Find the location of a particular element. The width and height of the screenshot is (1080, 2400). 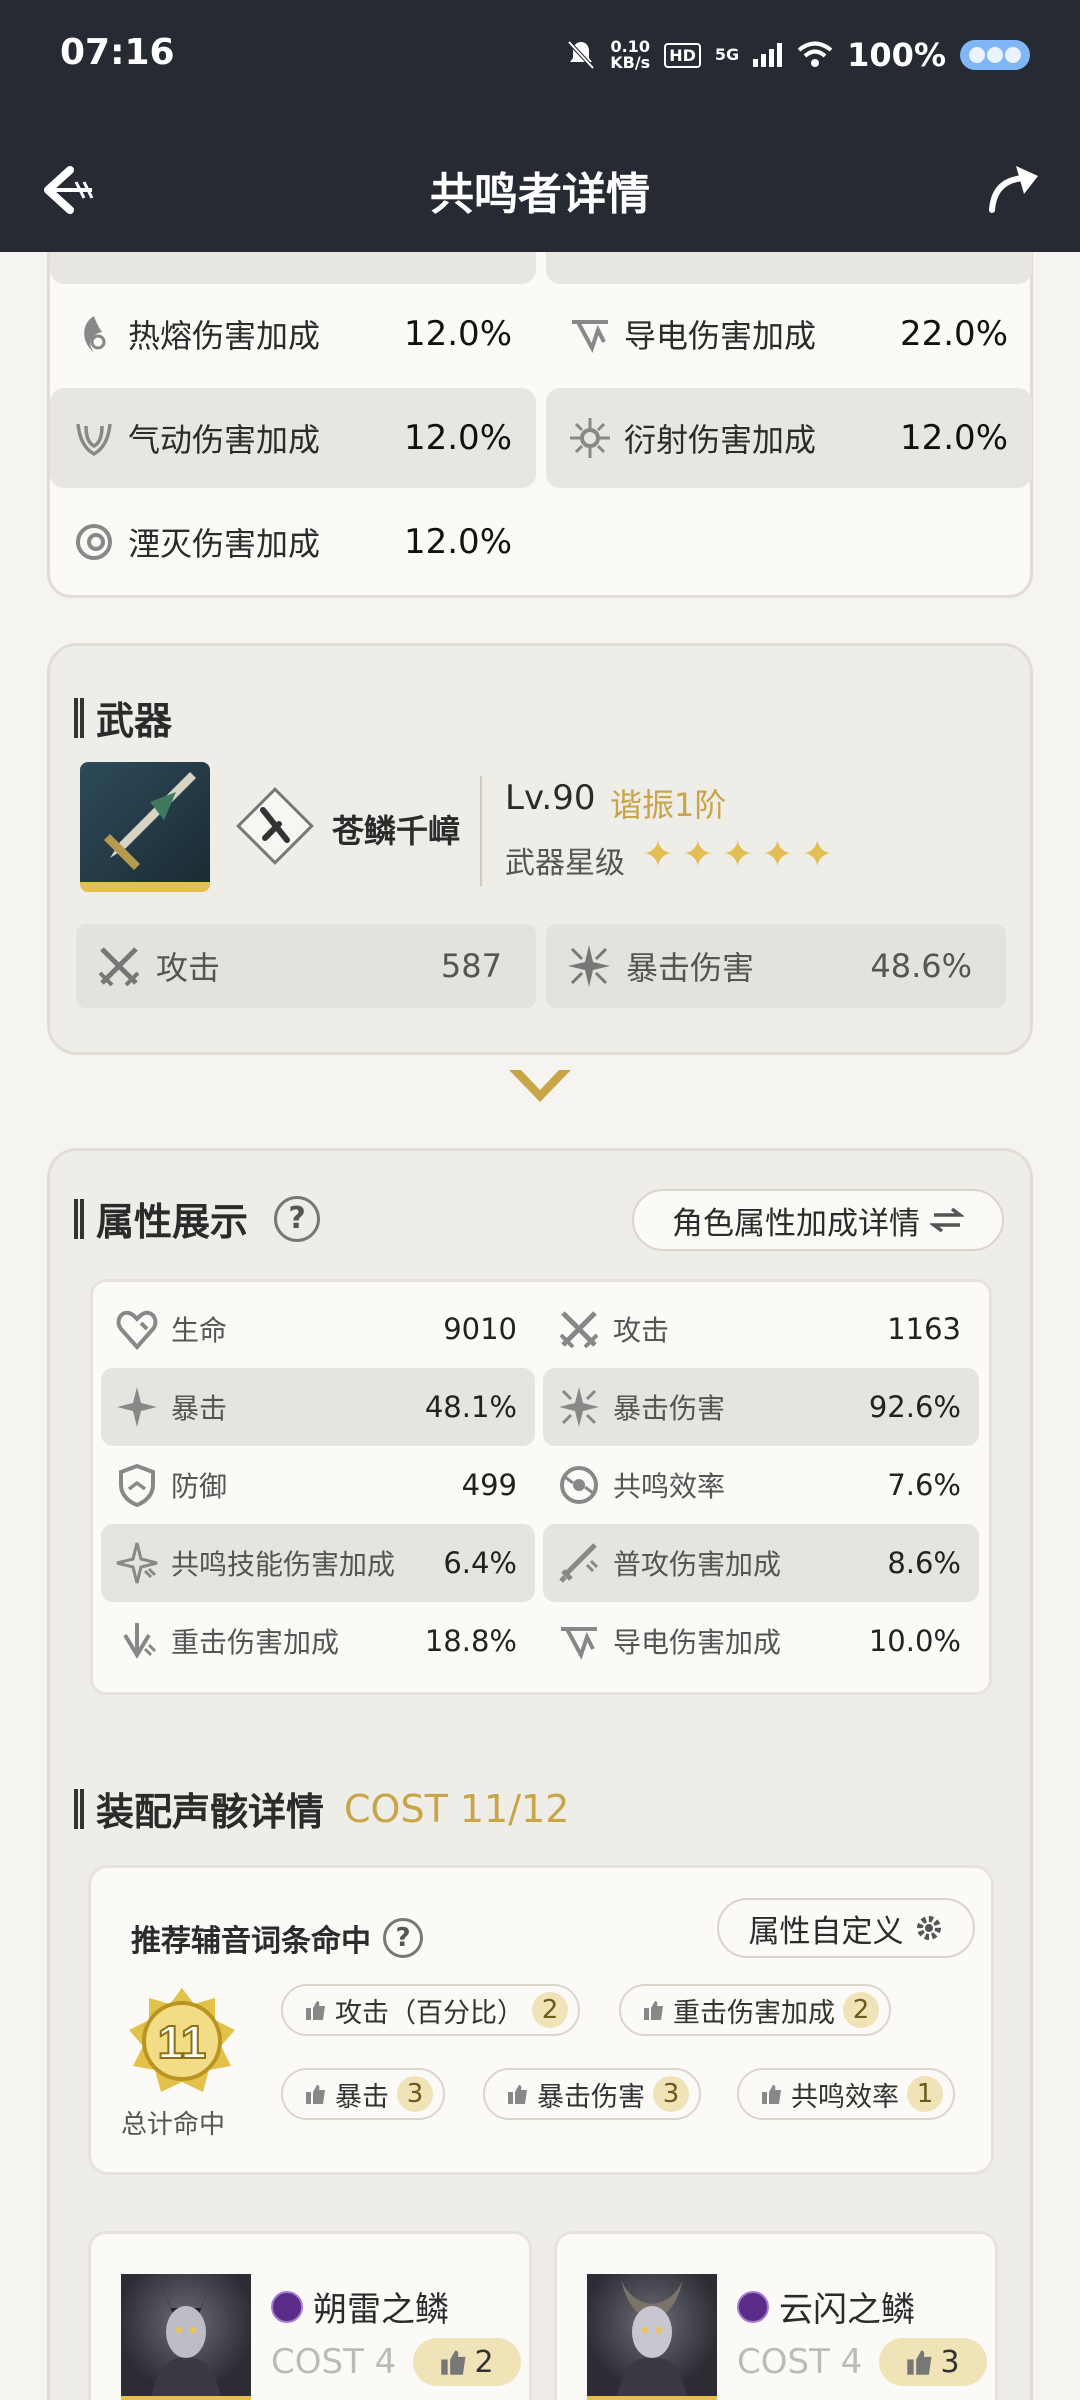

stat-row-fusion: 热熔伤害加成 12.0% is located at coordinates (293, 334).